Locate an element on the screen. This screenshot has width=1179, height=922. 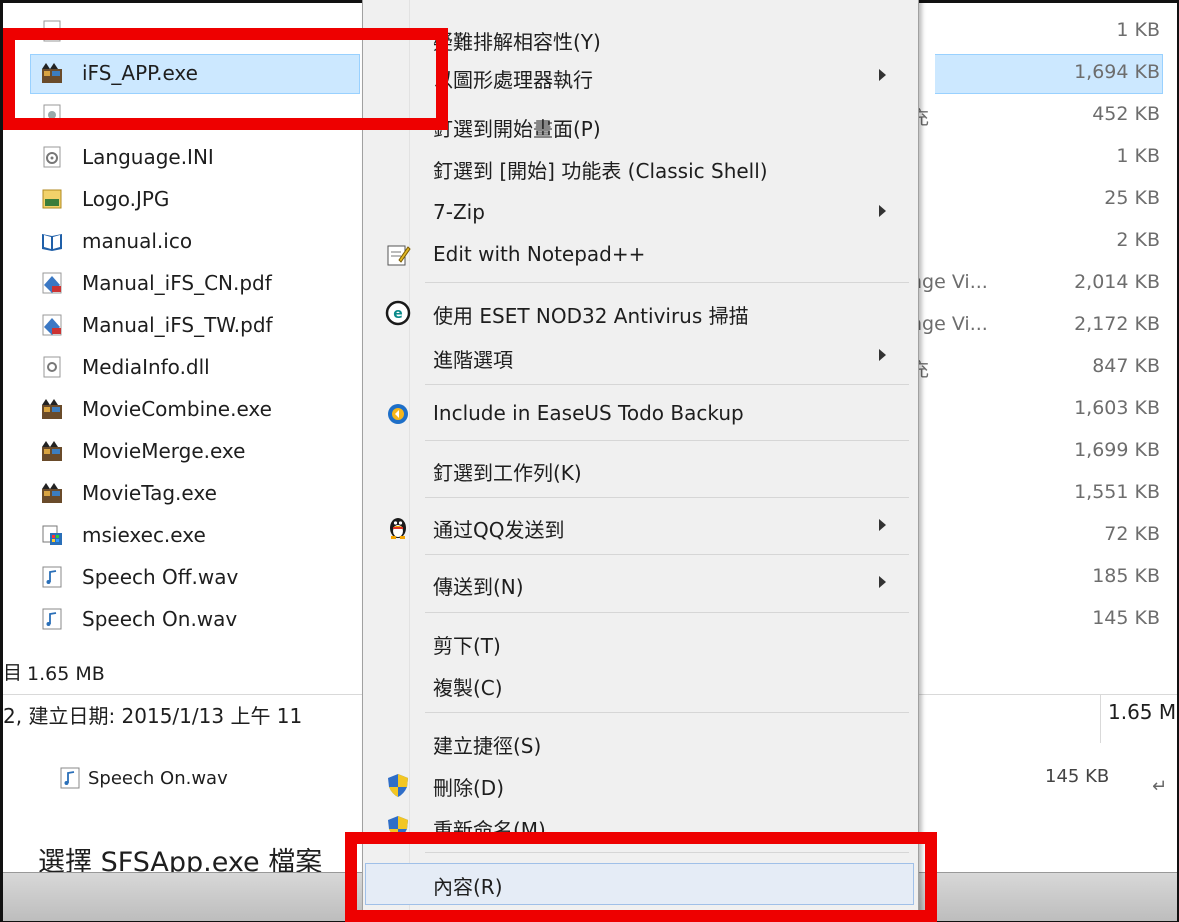
qq-penguin-icon is located at coordinates (398, 527).